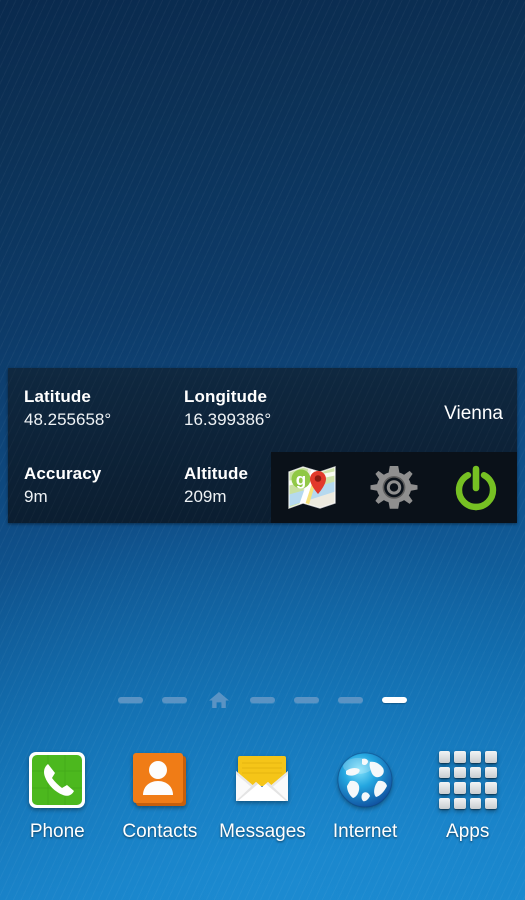 This screenshot has width=525, height=900. I want to click on dock-label-phone: Phone, so click(57, 831).